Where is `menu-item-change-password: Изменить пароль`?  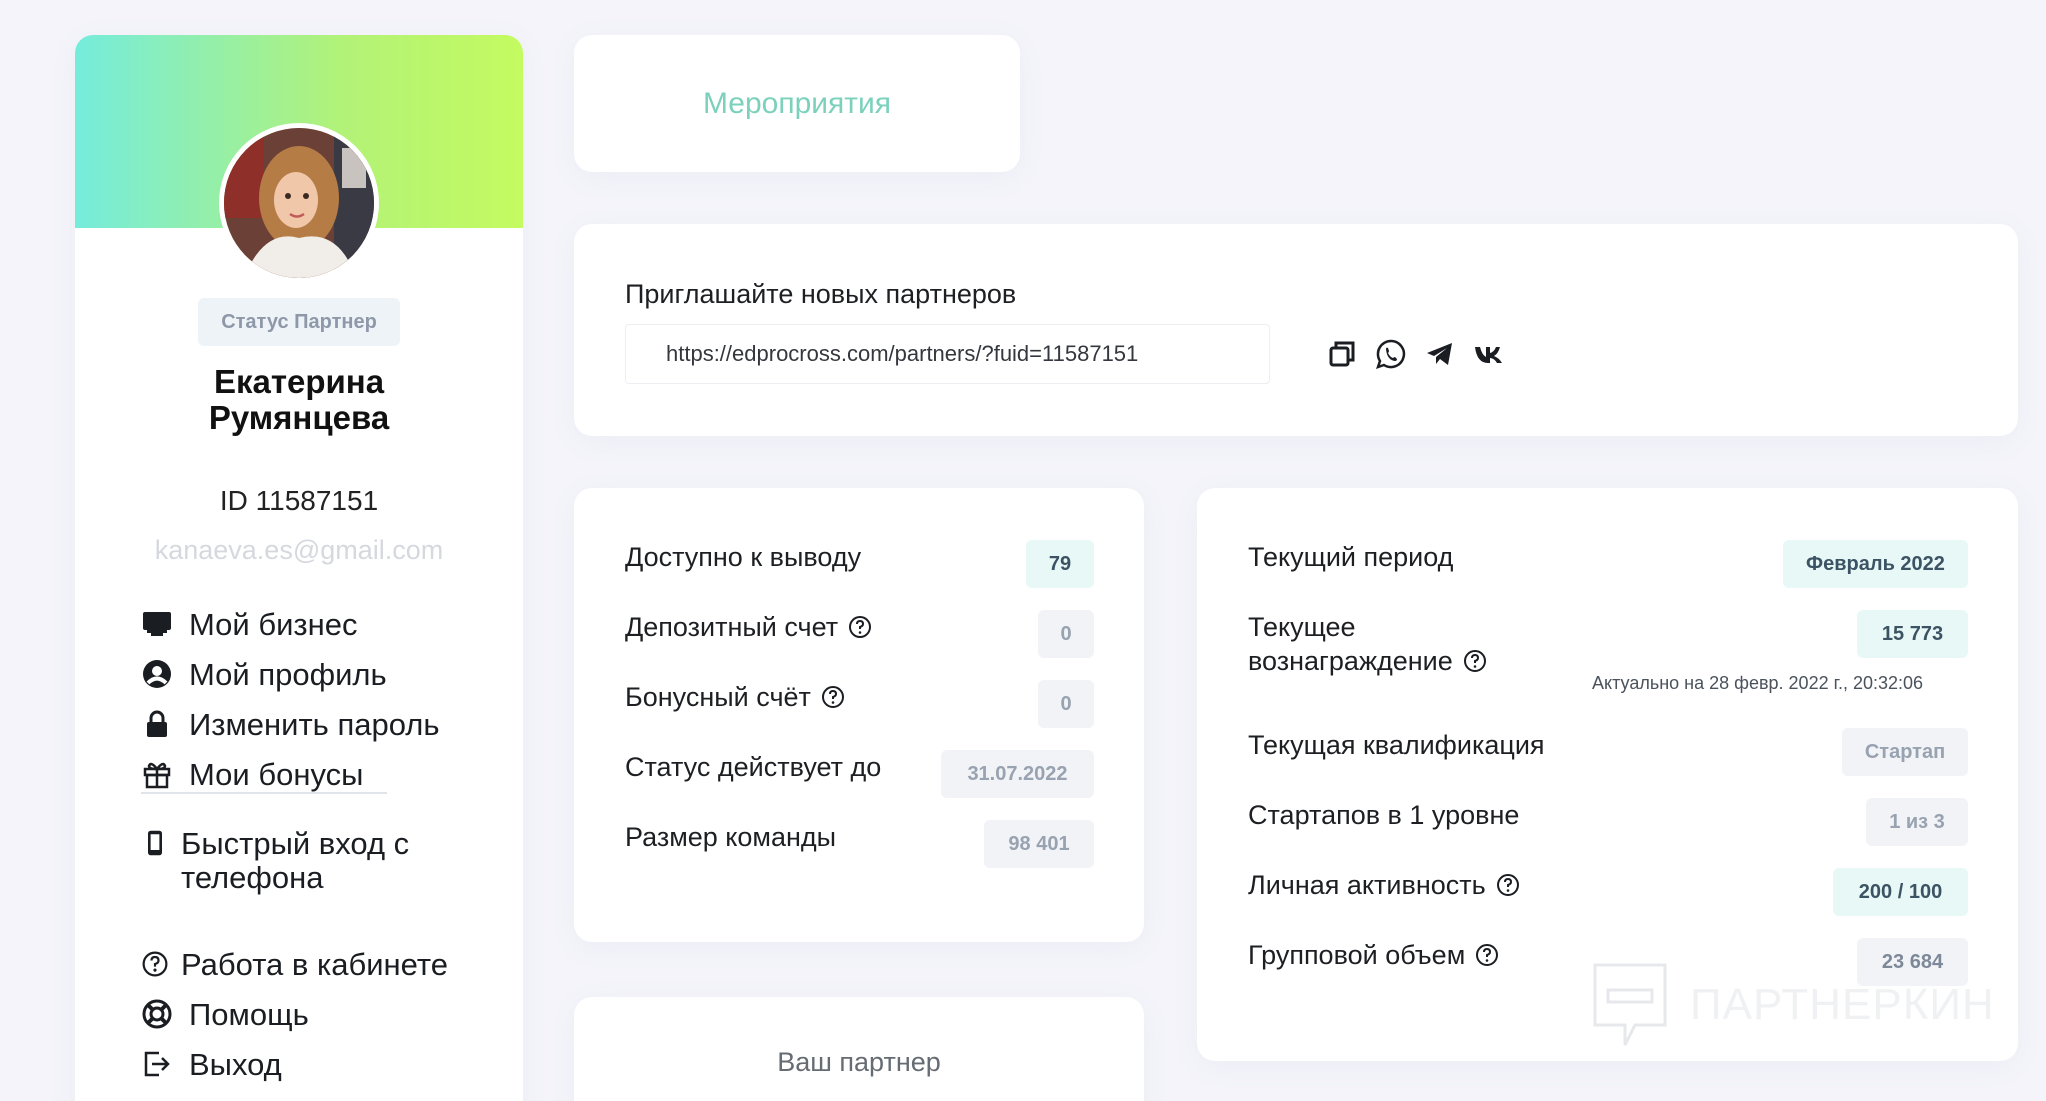 menu-item-change-password: Изменить пароль is located at coordinates (290, 725).